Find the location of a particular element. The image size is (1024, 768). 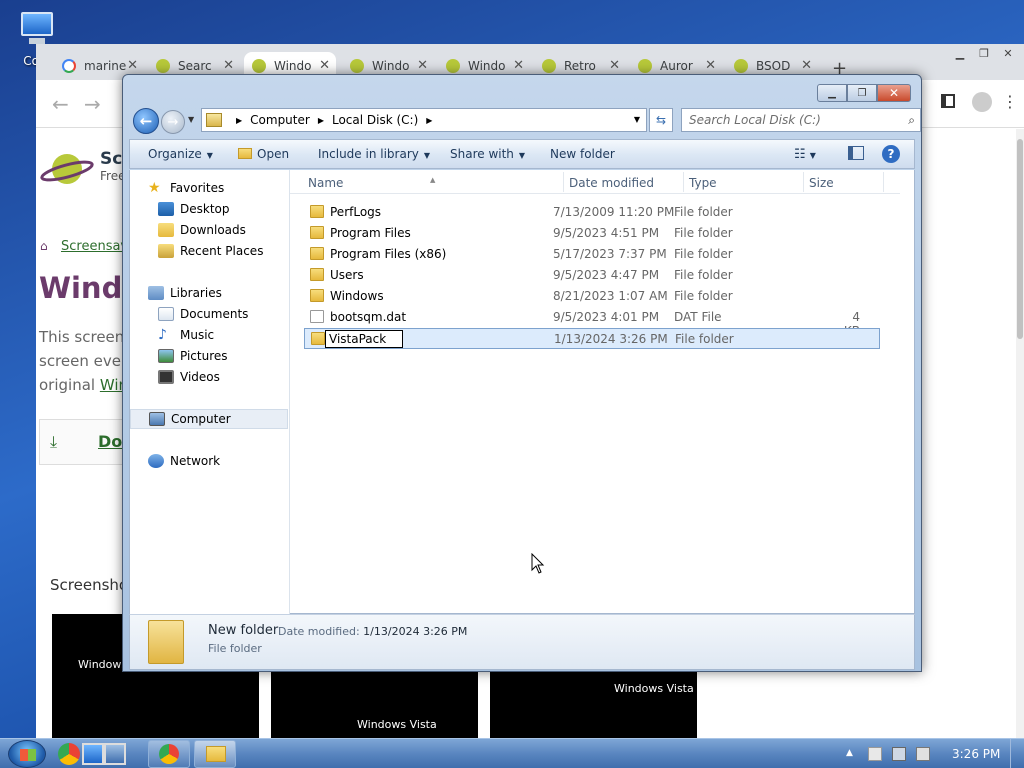

search-icon: ⌕ is located at coordinates (911, 120).